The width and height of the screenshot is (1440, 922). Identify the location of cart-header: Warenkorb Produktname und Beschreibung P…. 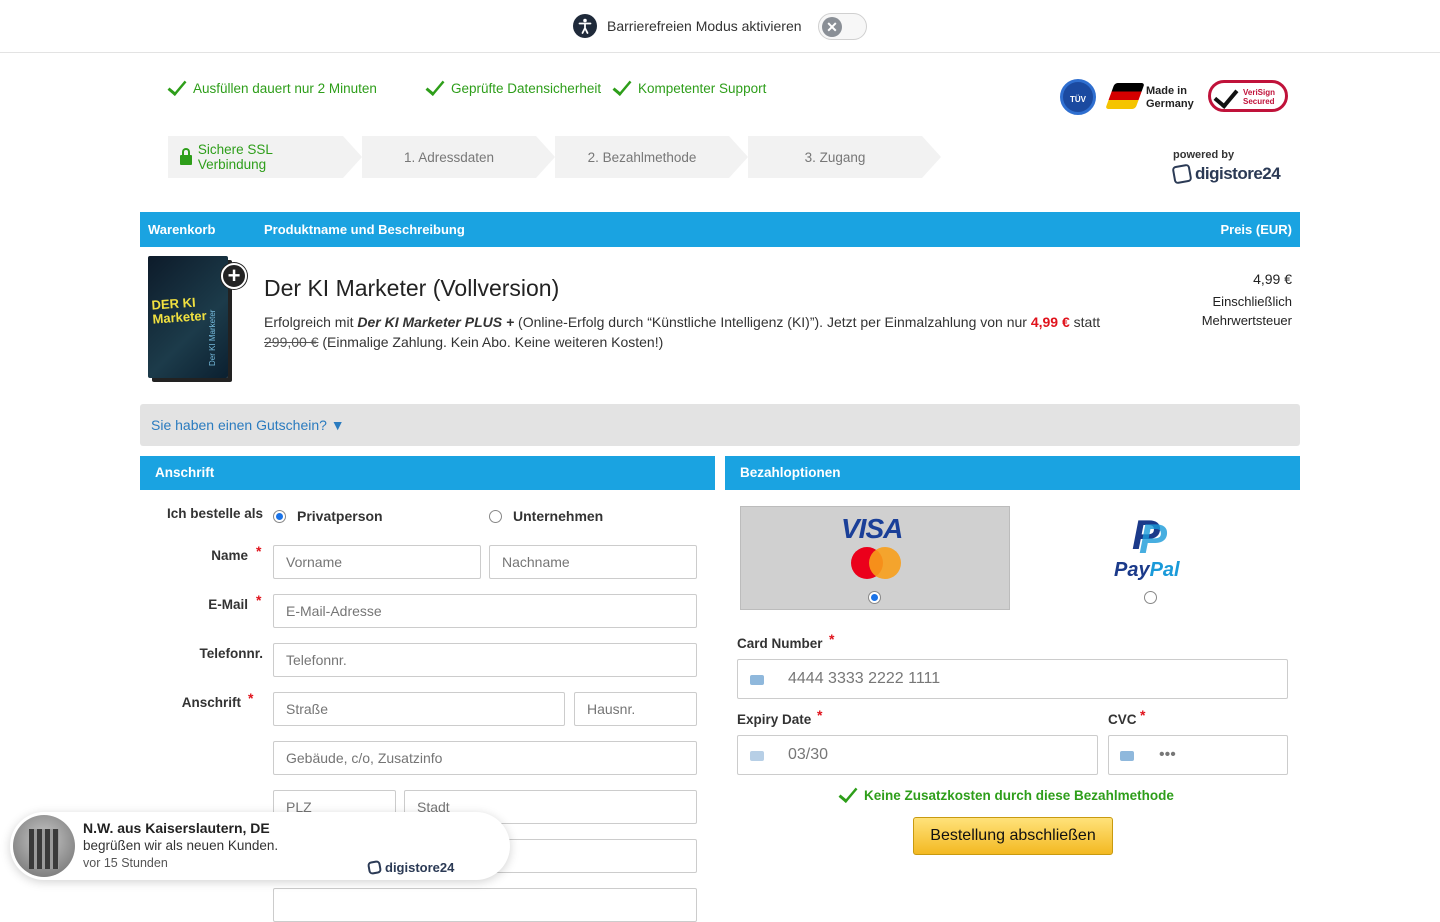
(720, 229).